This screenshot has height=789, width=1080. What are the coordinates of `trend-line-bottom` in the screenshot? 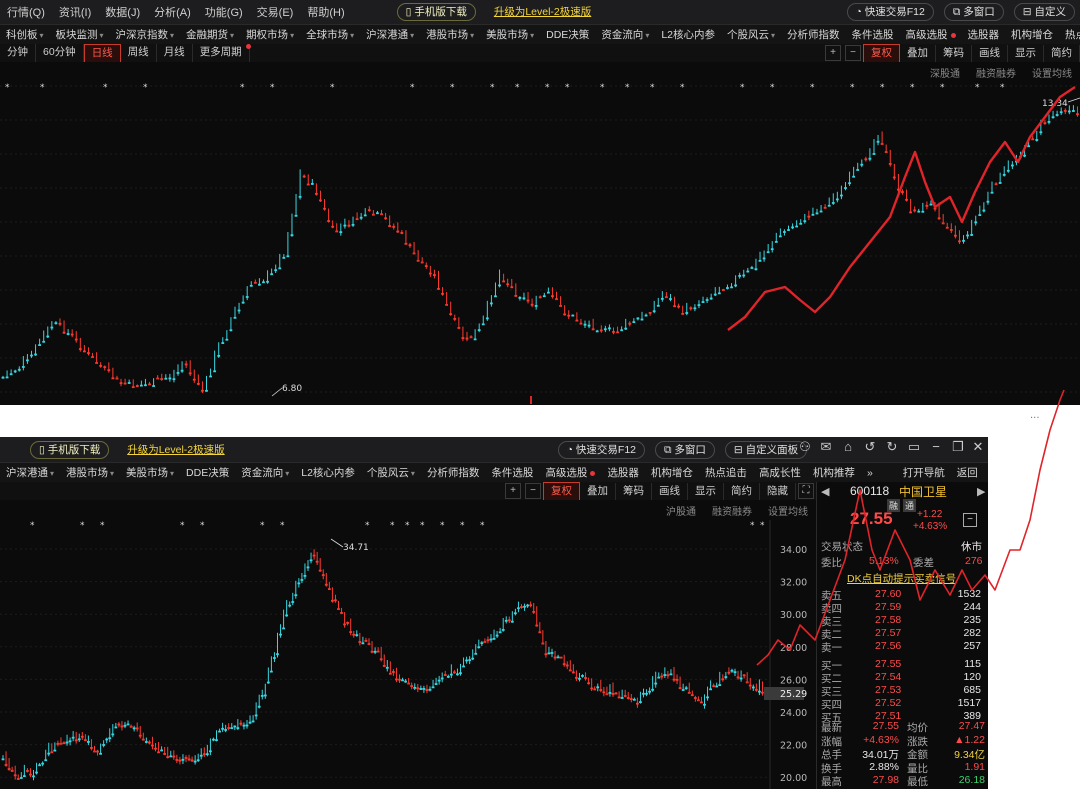 It's located at (910, 527).